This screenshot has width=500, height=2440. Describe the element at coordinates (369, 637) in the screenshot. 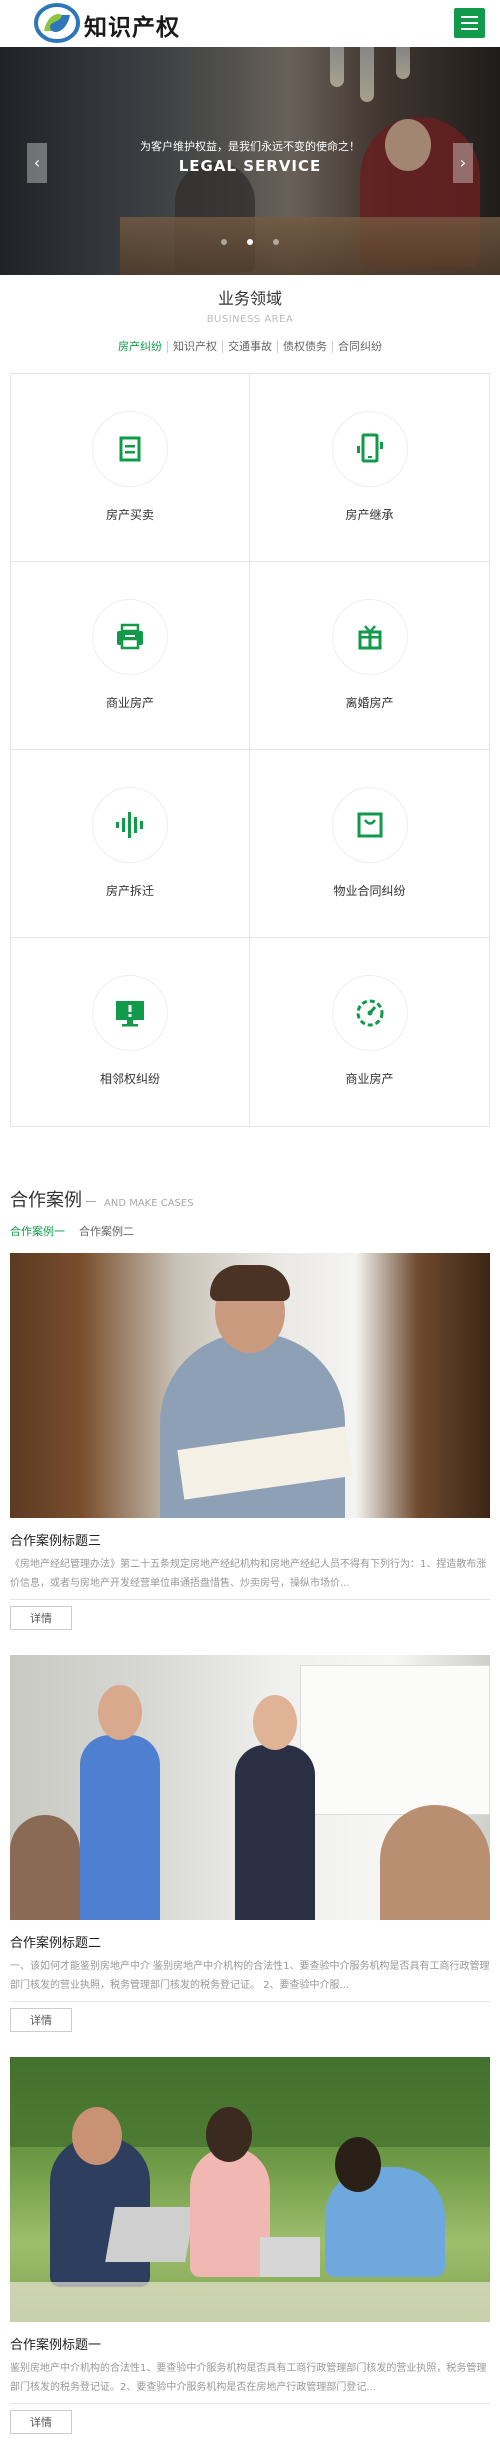

I see `gift-icon` at that location.